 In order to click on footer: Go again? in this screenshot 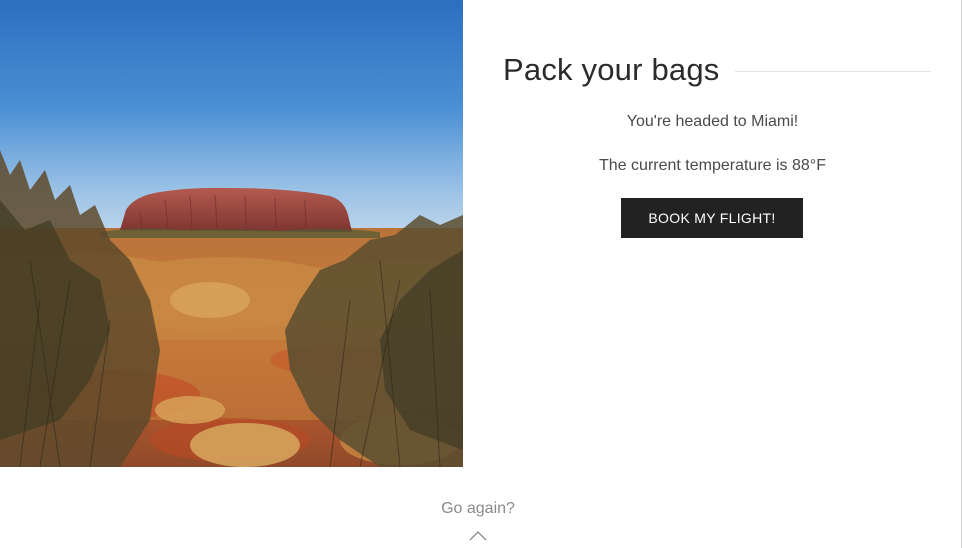, I will do `click(481, 507)`.